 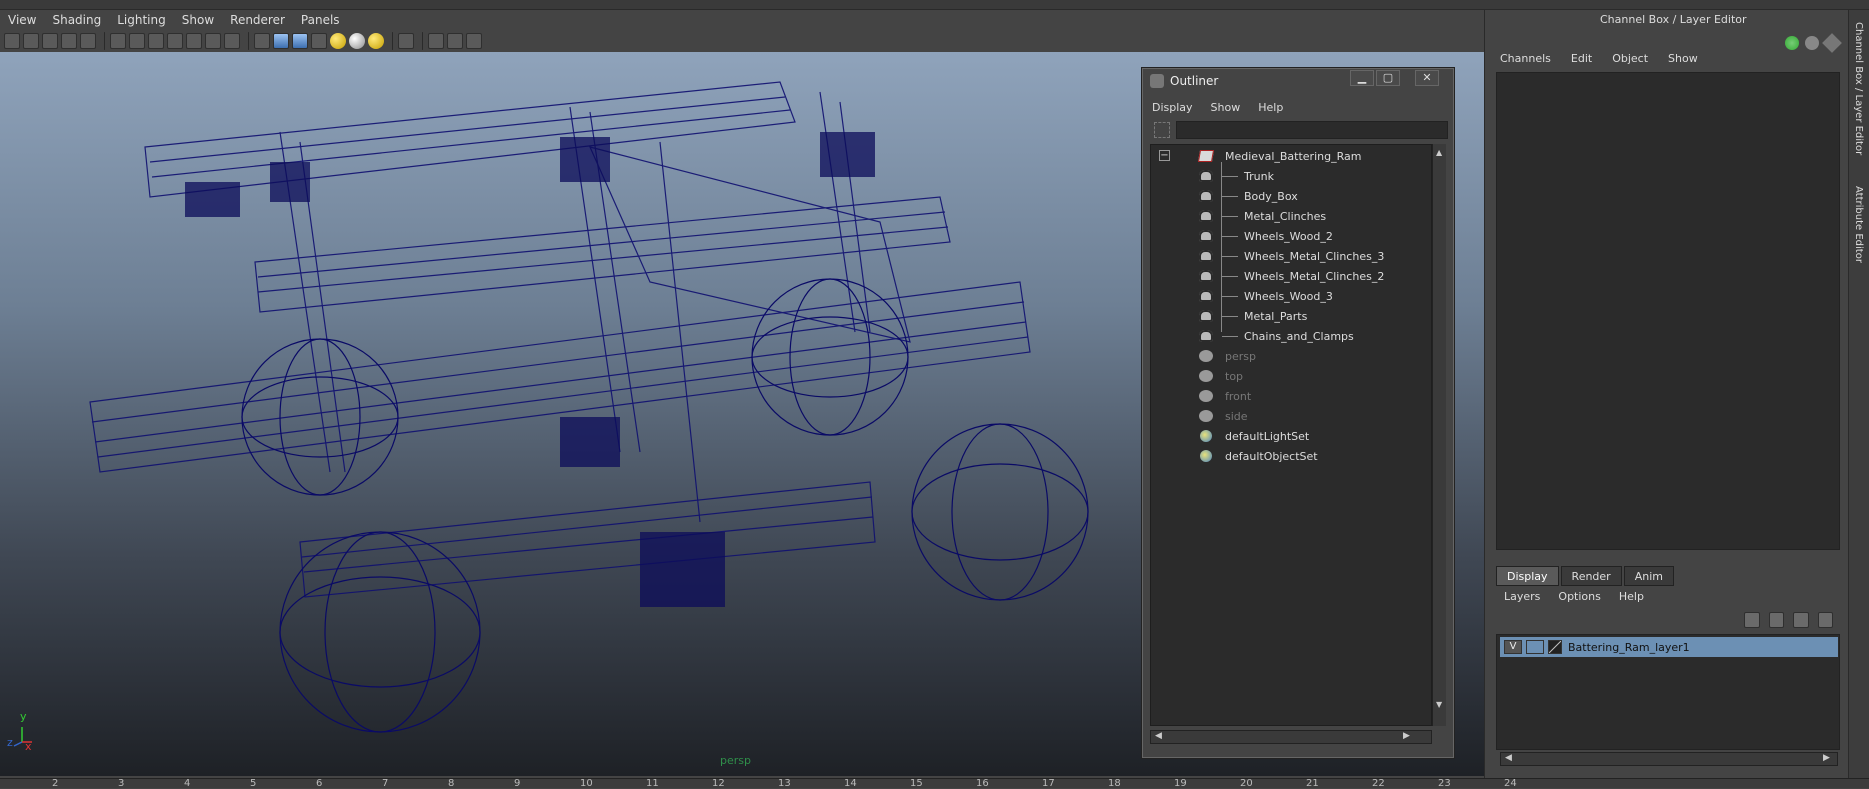 What do you see at coordinates (175, 41) in the screenshot?
I see `gate-mask-icon` at bounding box center [175, 41].